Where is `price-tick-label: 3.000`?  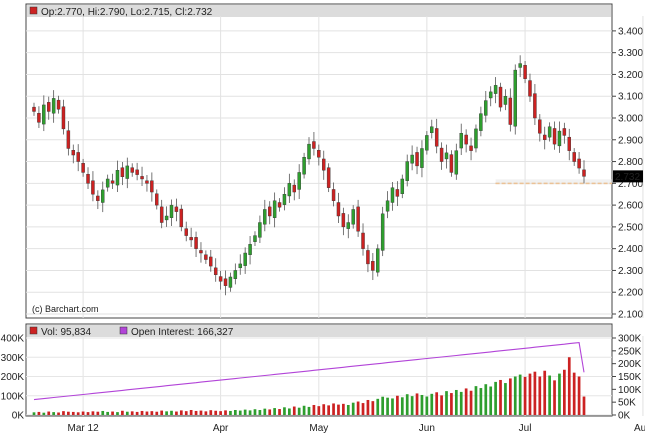 price-tick-label: 3.000 is located at coordinates (630, 119).